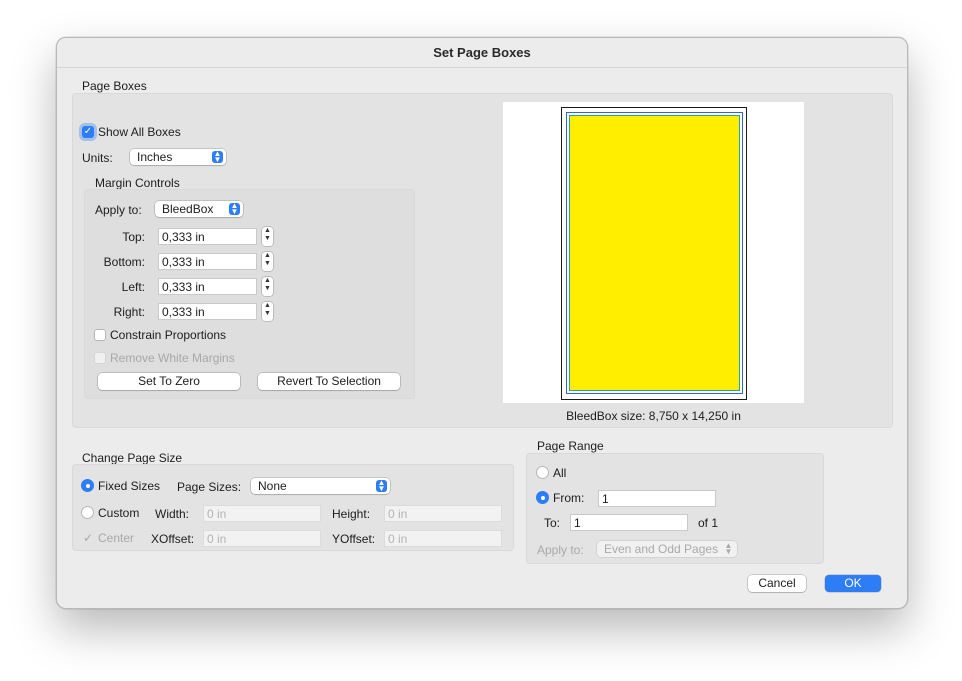 This screenshot has width=962, height=681. What do you see at coordinates (329, 381) in the screenshot?
I see `revert-to-selection-button: Revert To Selection` at bounding box center [329, 381].